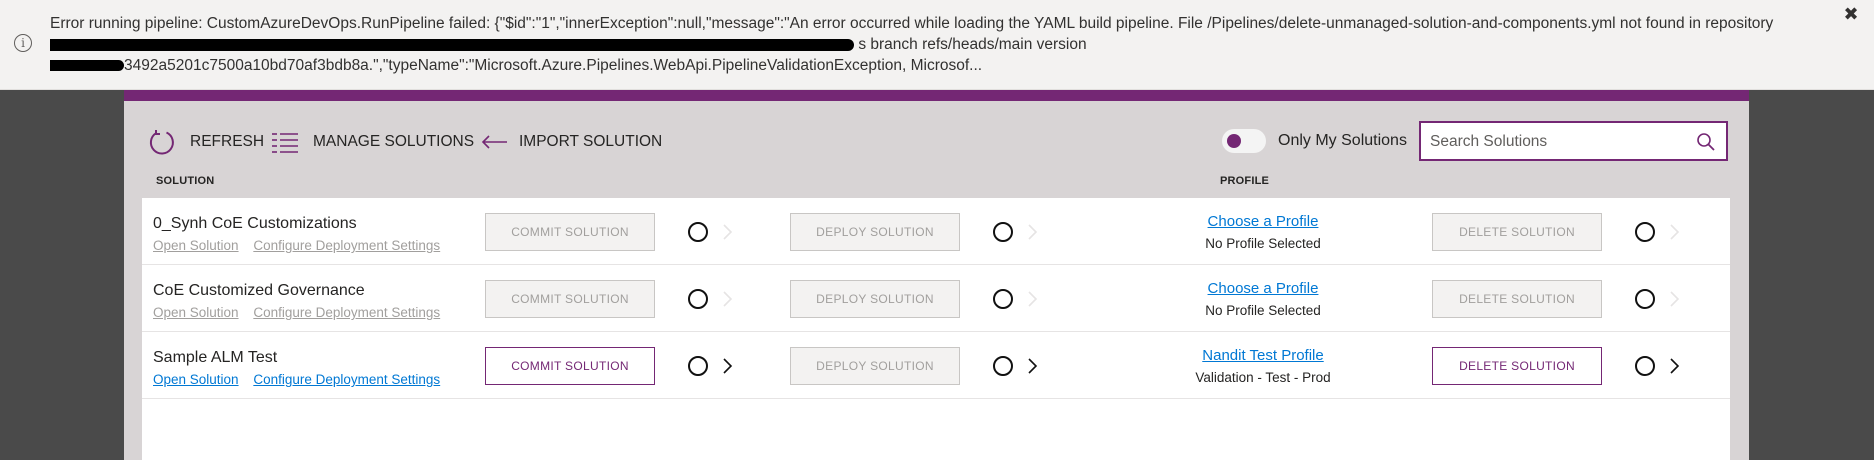 Image resolution: width=1874 pixels, height=460 pixels. What do you see at coordinates (1263, 355) in the screenshot?
I see `profile-link: Nandit Test Profile` at bounding box center [1263, 355].